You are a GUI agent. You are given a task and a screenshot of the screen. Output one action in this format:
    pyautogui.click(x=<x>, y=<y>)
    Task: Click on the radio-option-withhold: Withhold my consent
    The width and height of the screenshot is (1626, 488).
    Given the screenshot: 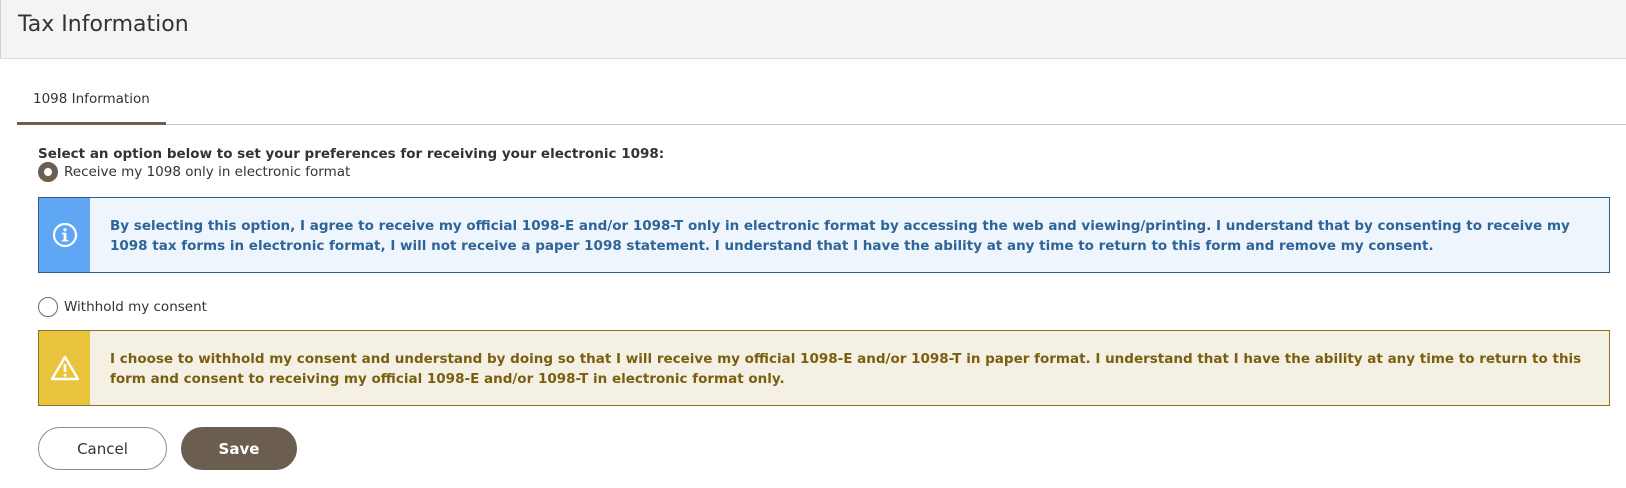 What is the action you would take?
    pyautogui.click(x=122, y=307)
    